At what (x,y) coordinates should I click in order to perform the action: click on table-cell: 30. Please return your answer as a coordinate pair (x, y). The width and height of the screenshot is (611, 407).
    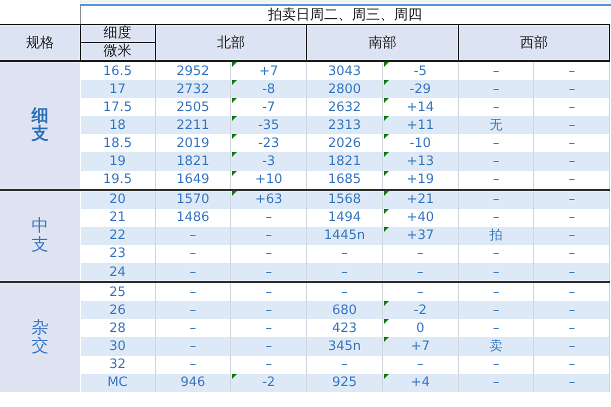
    Looking at the image, I should click on (117, 346).